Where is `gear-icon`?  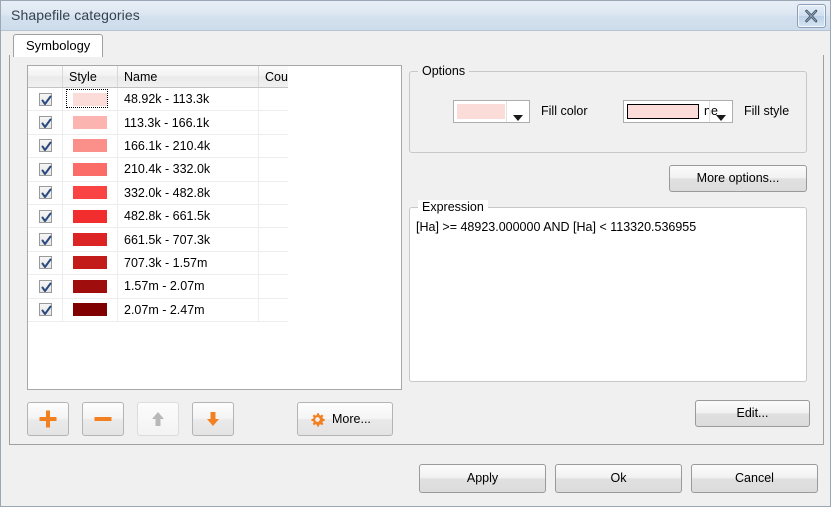 gear-icon is located at coordinates (317, 421).